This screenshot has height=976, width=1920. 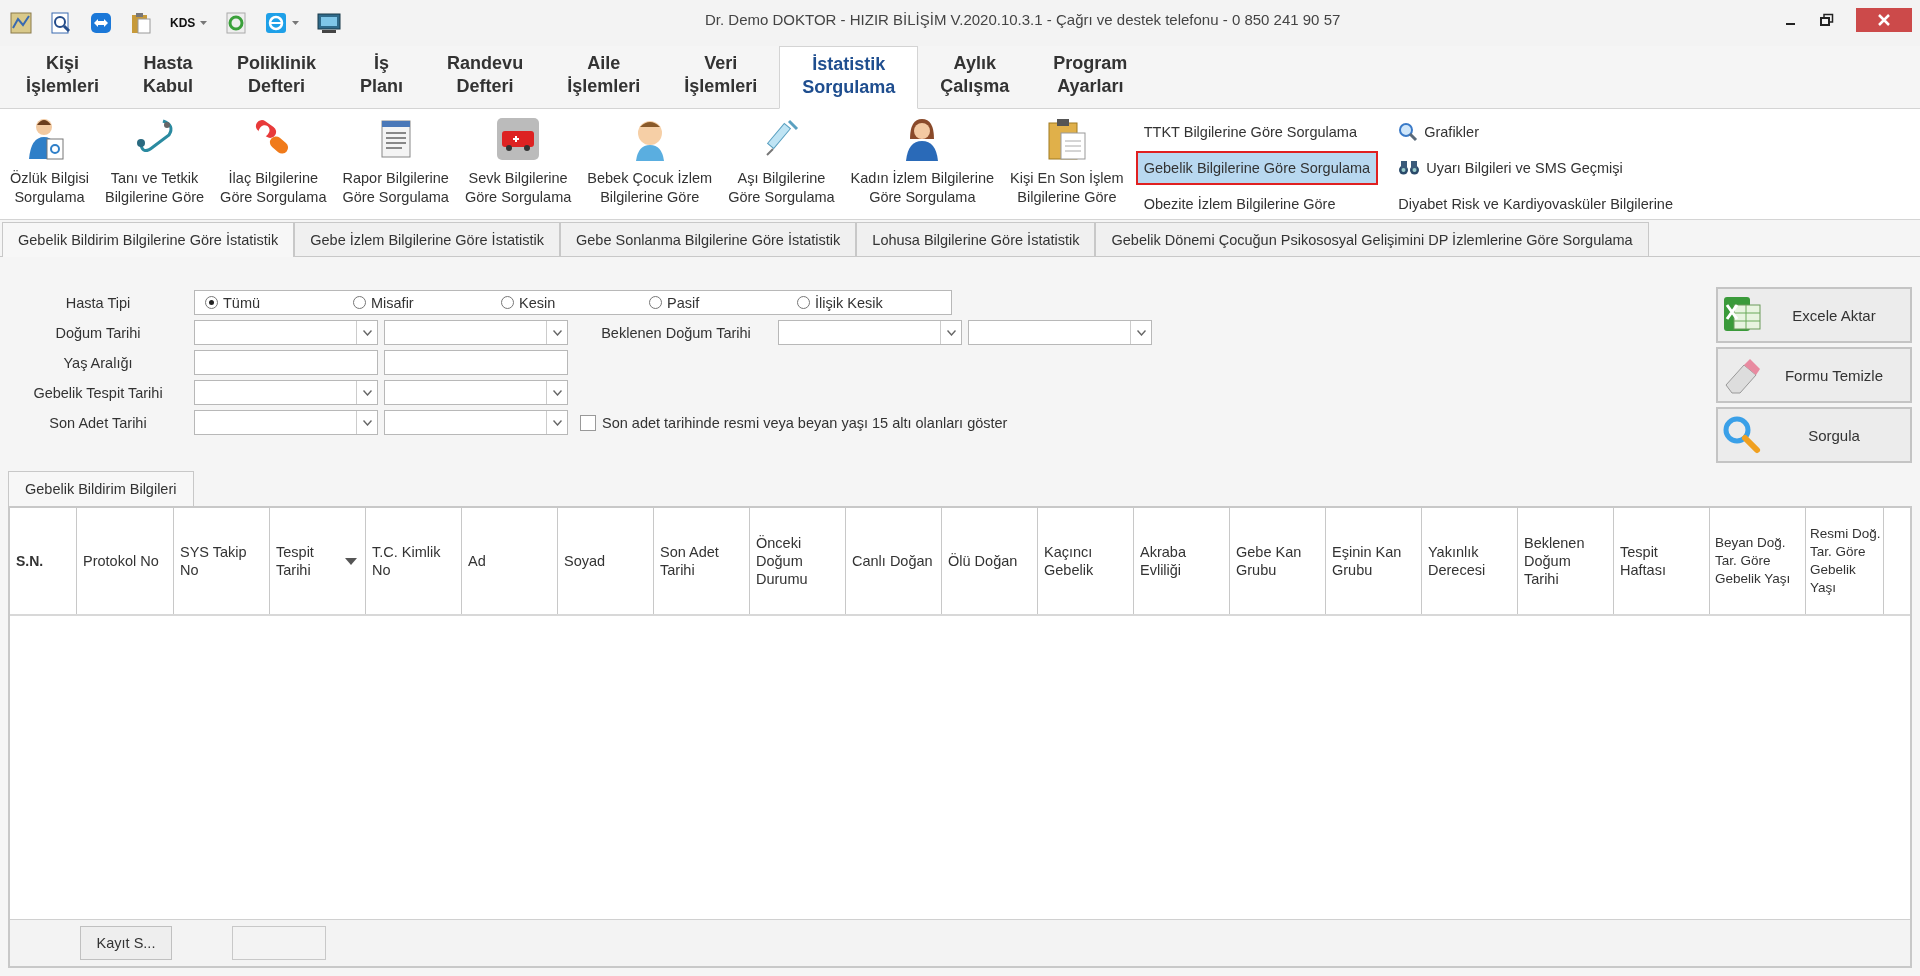 What do you see at coordinates (154, 158) in the screenshot?
I see `ribbon-button: Tanı ve Tetkik Bilgilerine Göre` at bounding box center [154, 158].